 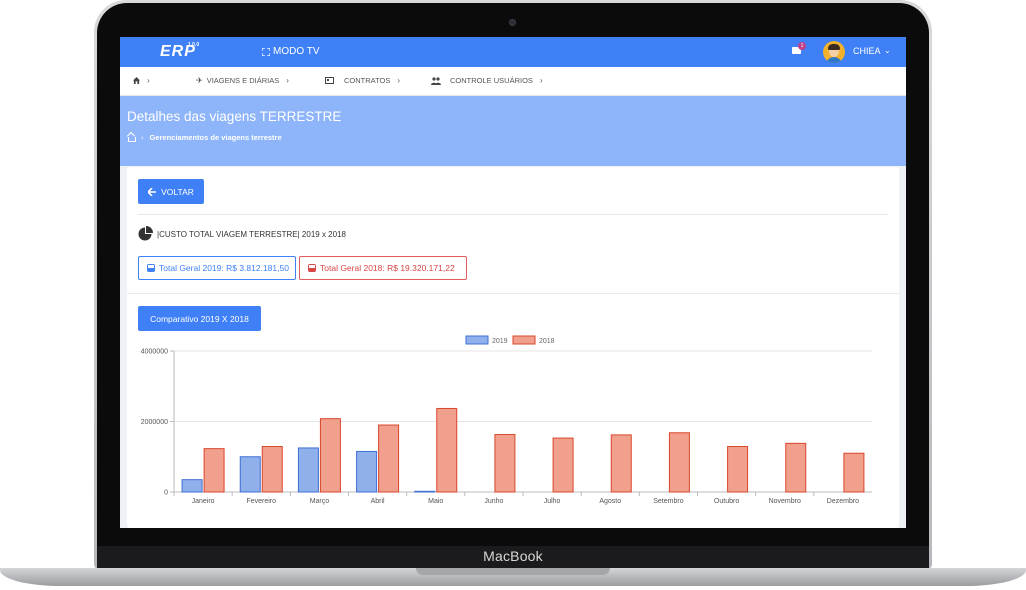 I want to click on x-tick-label: Março, so click(x=320, y=501).